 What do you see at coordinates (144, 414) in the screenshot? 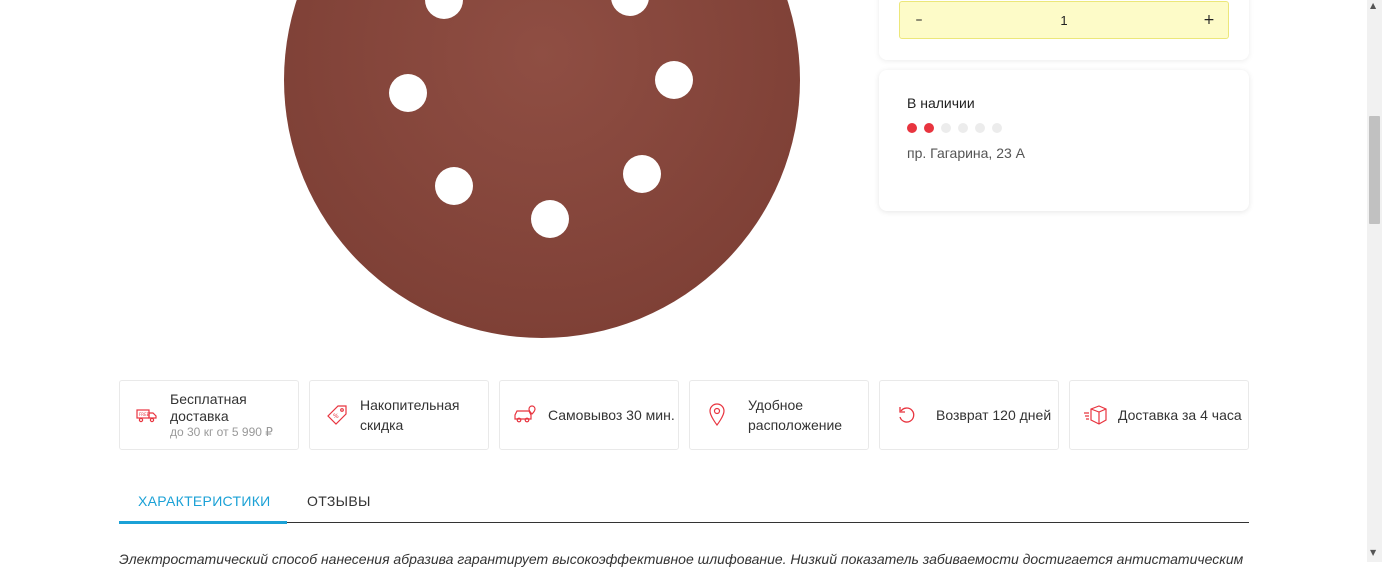
I see `svg-text: FREE` at bounding box center [144, 414].